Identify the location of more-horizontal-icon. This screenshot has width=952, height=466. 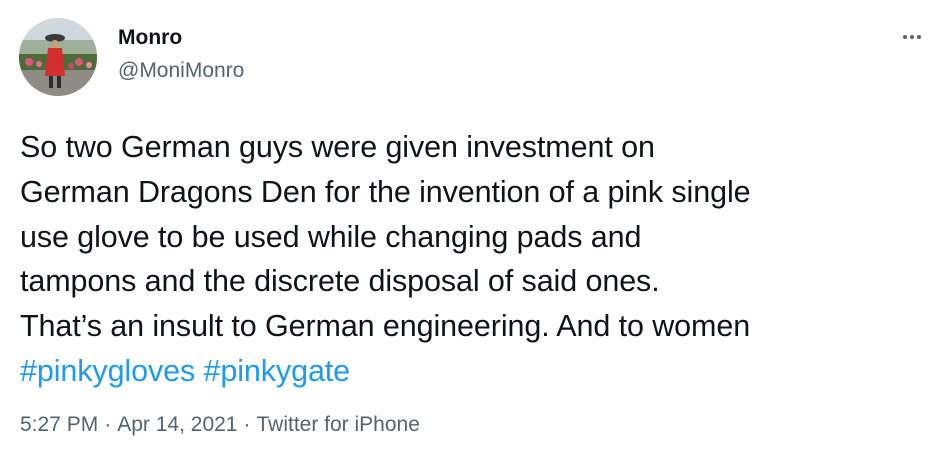
(905, 37).